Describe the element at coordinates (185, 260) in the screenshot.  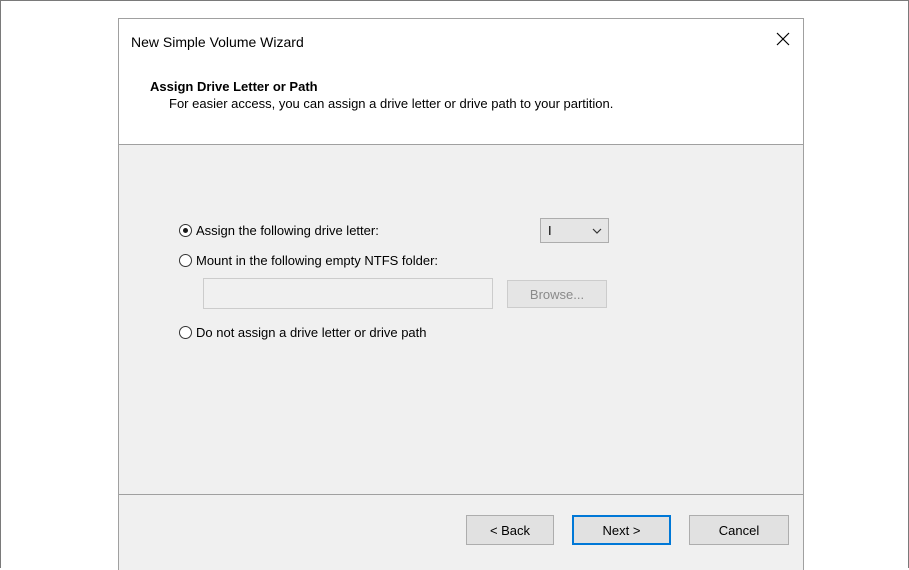
I see `mount-folder-radio` at that location.